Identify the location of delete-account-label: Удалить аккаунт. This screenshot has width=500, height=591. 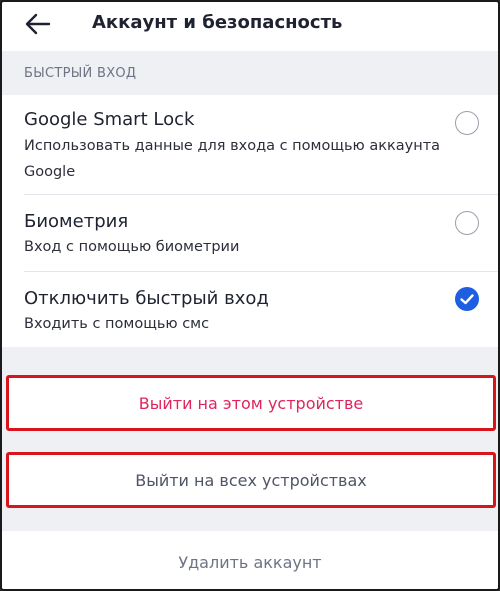
(250, 562).